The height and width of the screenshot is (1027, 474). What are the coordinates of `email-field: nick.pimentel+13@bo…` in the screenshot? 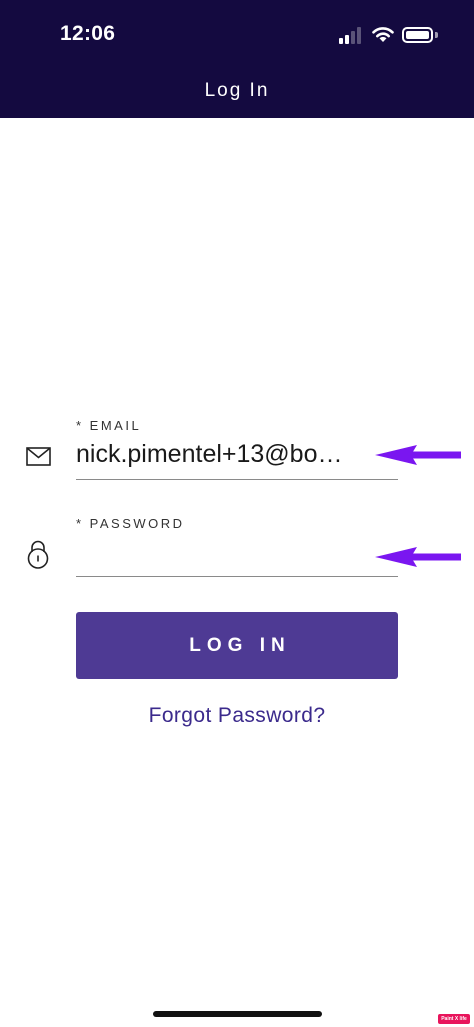 It's located at (237, 454).